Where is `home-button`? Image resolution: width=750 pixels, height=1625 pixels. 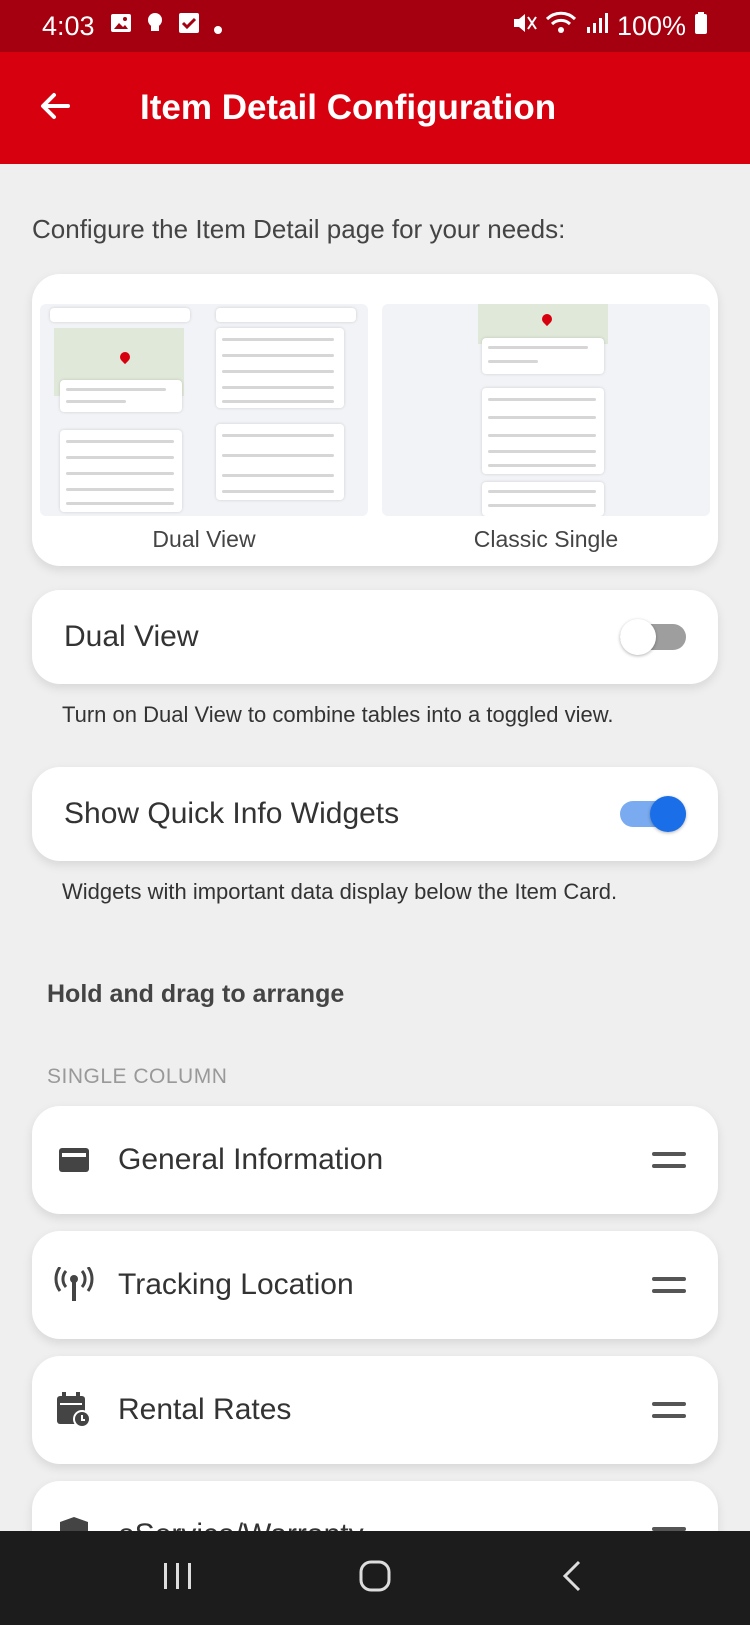
home-button is located at coordinates (375, 1578).